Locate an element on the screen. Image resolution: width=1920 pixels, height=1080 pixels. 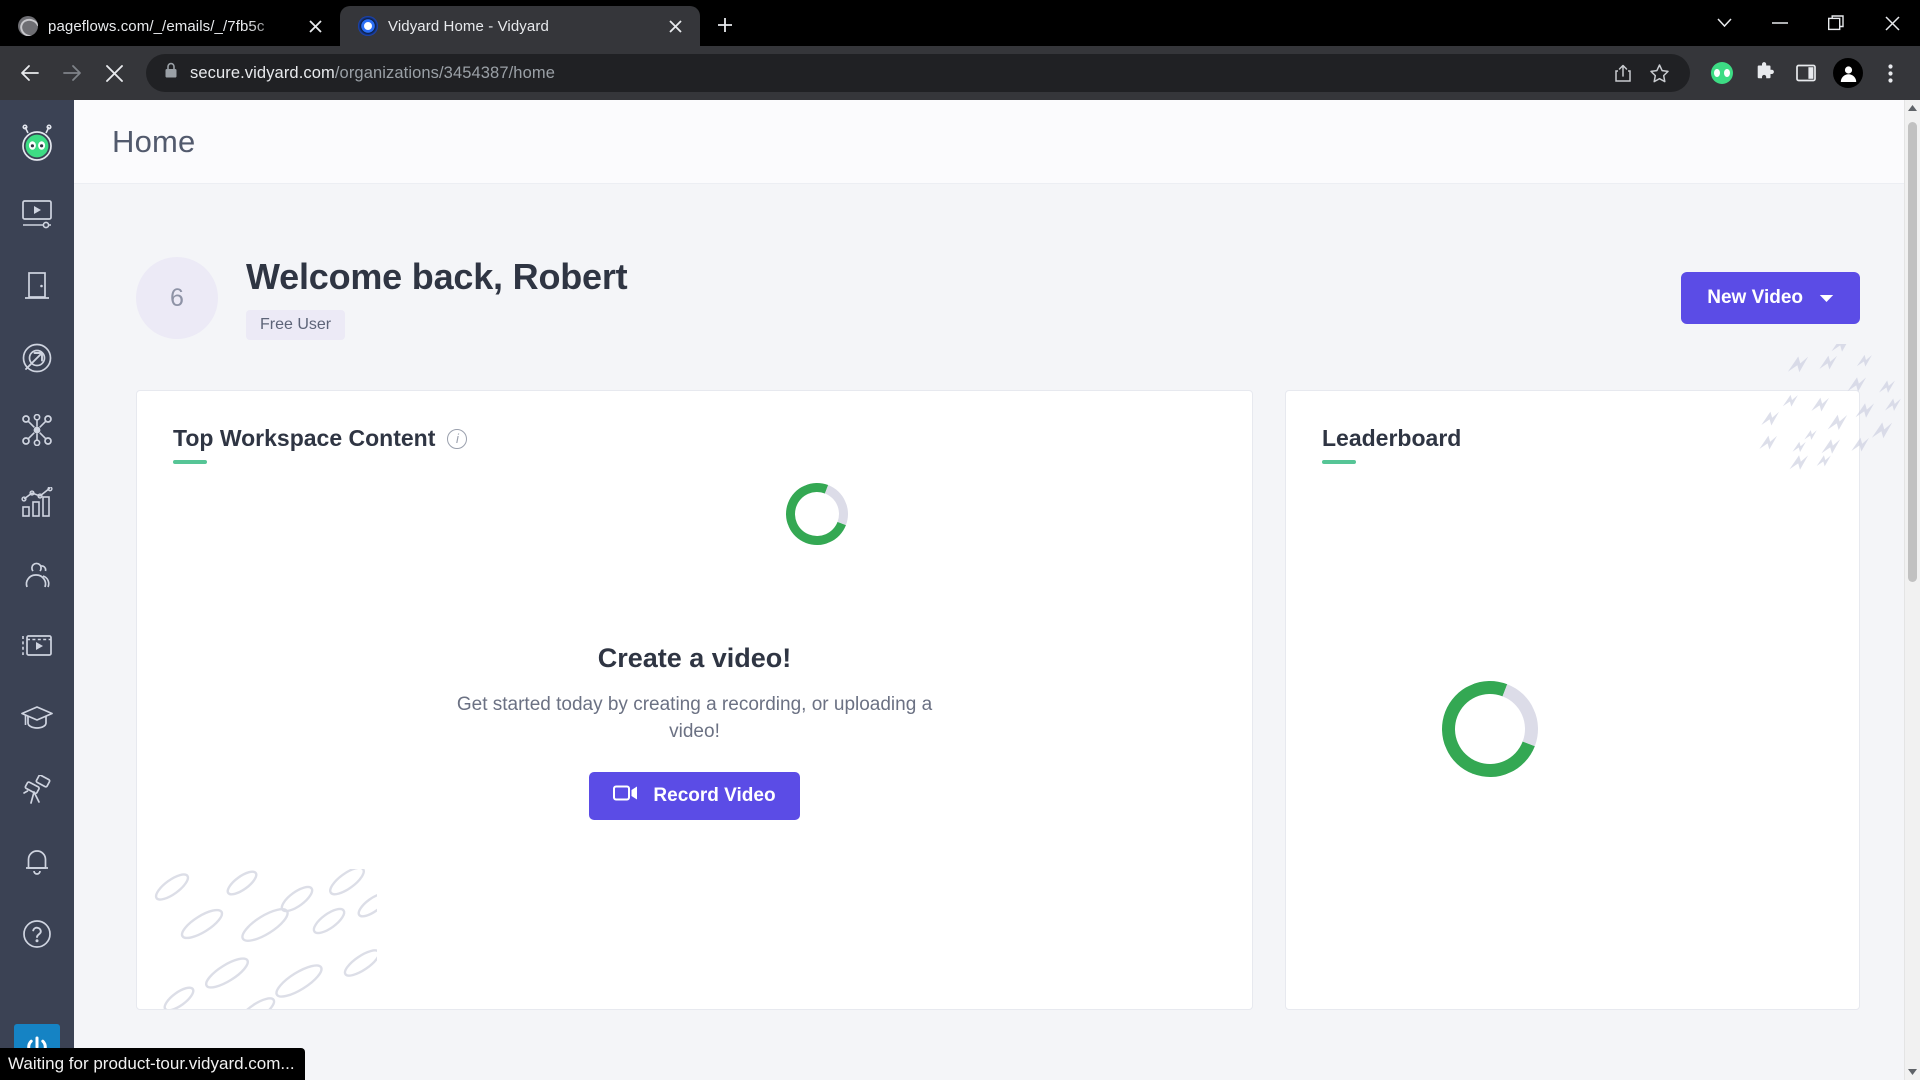
stop-loading-icon is located at coordinates (114, 73).